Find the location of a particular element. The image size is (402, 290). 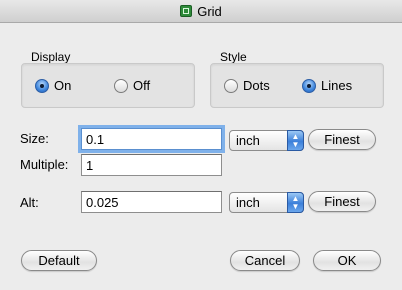

alt-input is located at coordinates (151, 202).